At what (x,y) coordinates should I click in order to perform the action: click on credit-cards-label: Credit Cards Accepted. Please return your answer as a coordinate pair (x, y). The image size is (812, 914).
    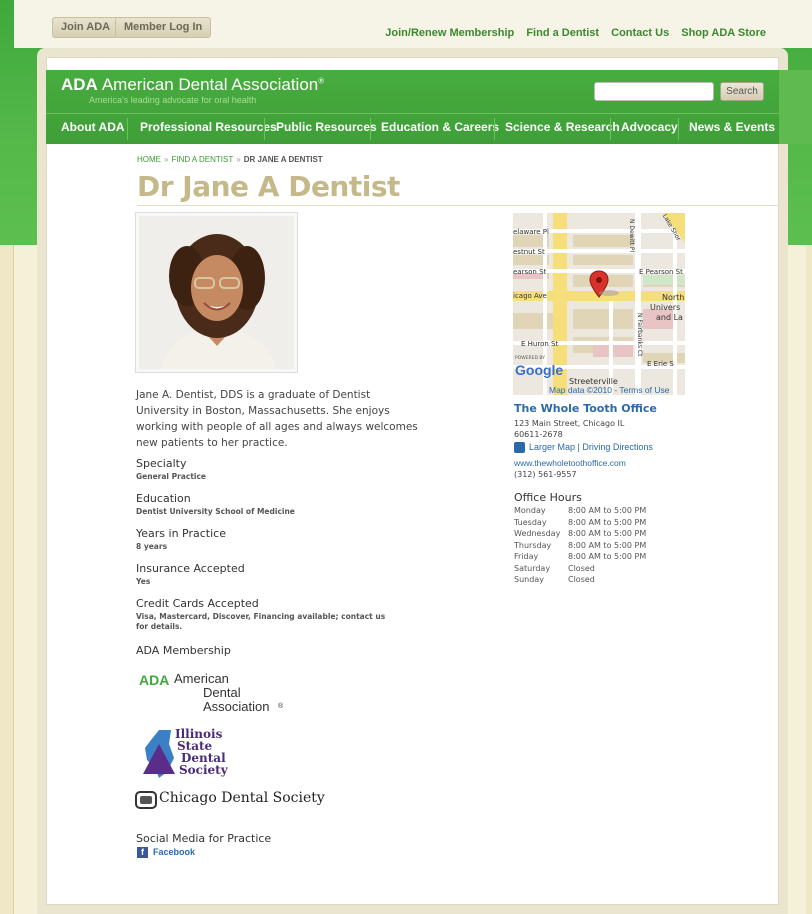
    Looking at the image, I should click on (197, 603).